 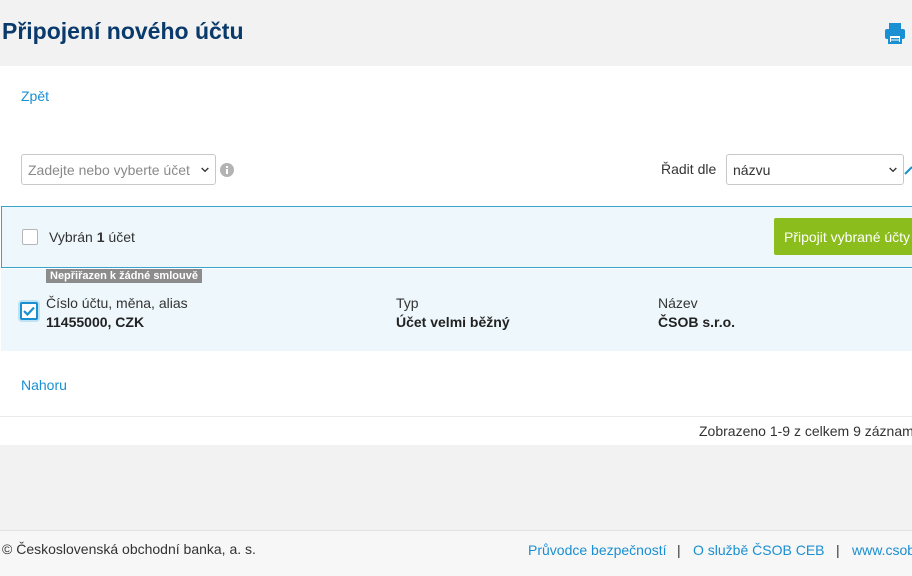 What do you see at coordinates (759, 550) in the screenshot?
I see `footer-link-service: O službě ČSOB CEB` at bounding box center [759, 550].